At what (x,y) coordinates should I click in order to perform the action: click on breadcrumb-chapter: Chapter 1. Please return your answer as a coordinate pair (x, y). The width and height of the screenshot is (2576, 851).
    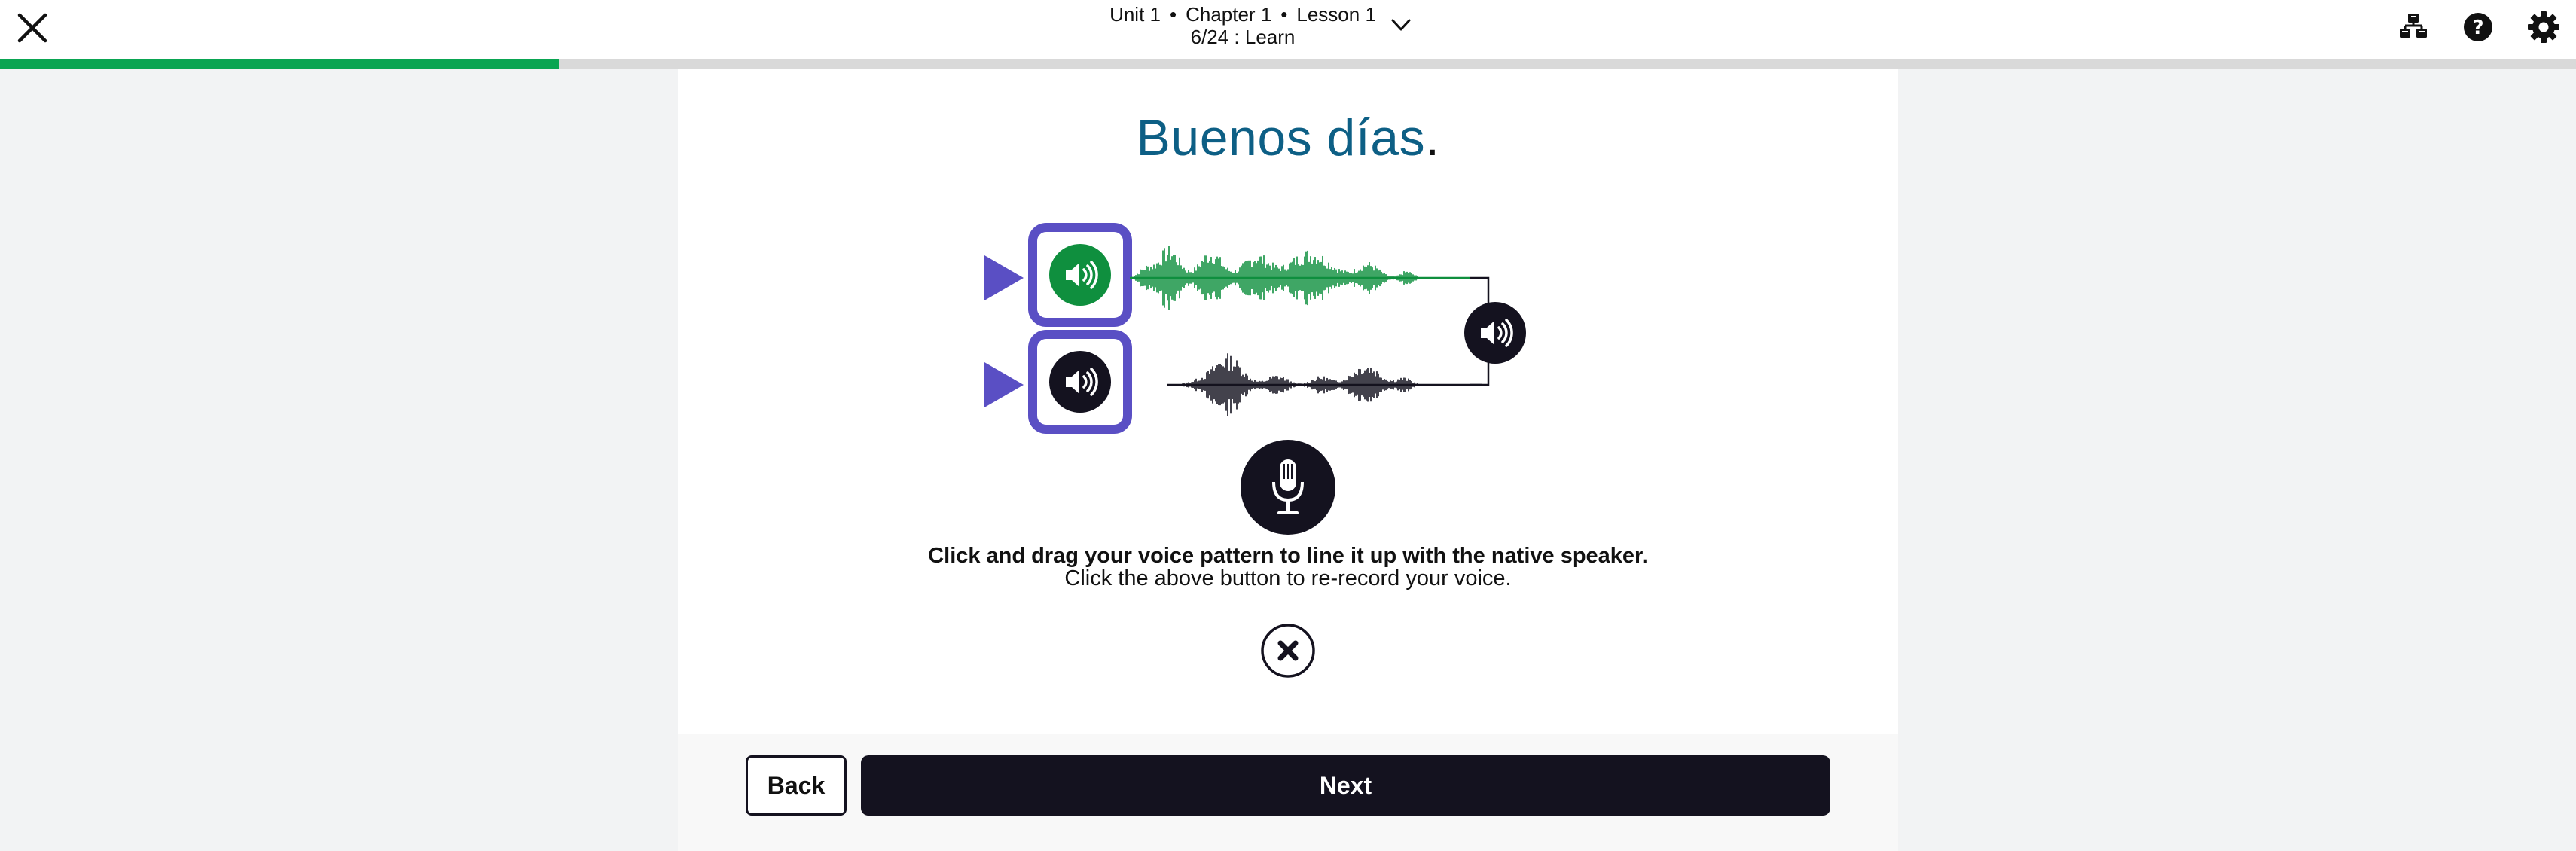
    Looking at the image, I should click on (1229, 14).